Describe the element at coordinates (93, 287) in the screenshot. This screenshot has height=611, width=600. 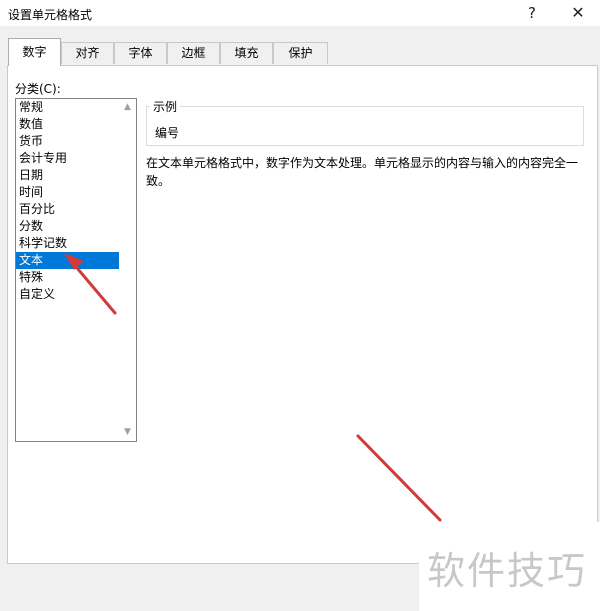
I see `annotation-arrow-line` at that location.